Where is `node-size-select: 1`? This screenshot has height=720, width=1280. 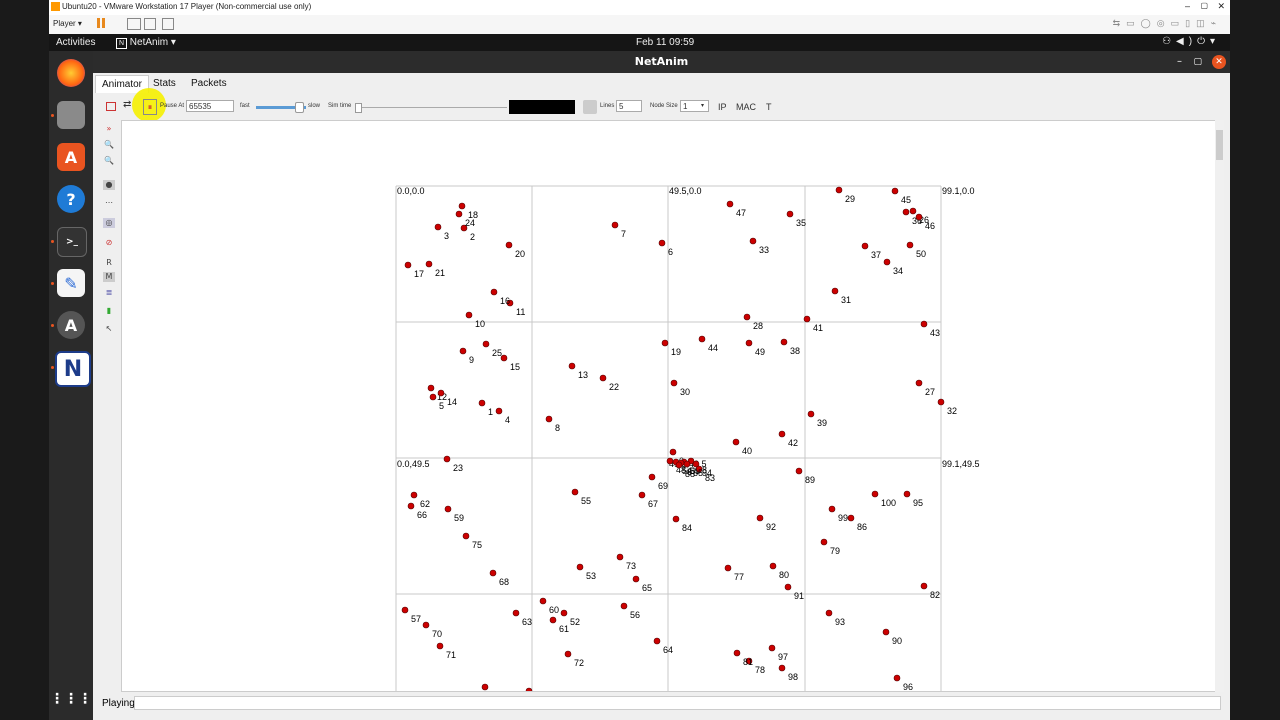
node-size-select: 1 is located at coordinates (694, 106).